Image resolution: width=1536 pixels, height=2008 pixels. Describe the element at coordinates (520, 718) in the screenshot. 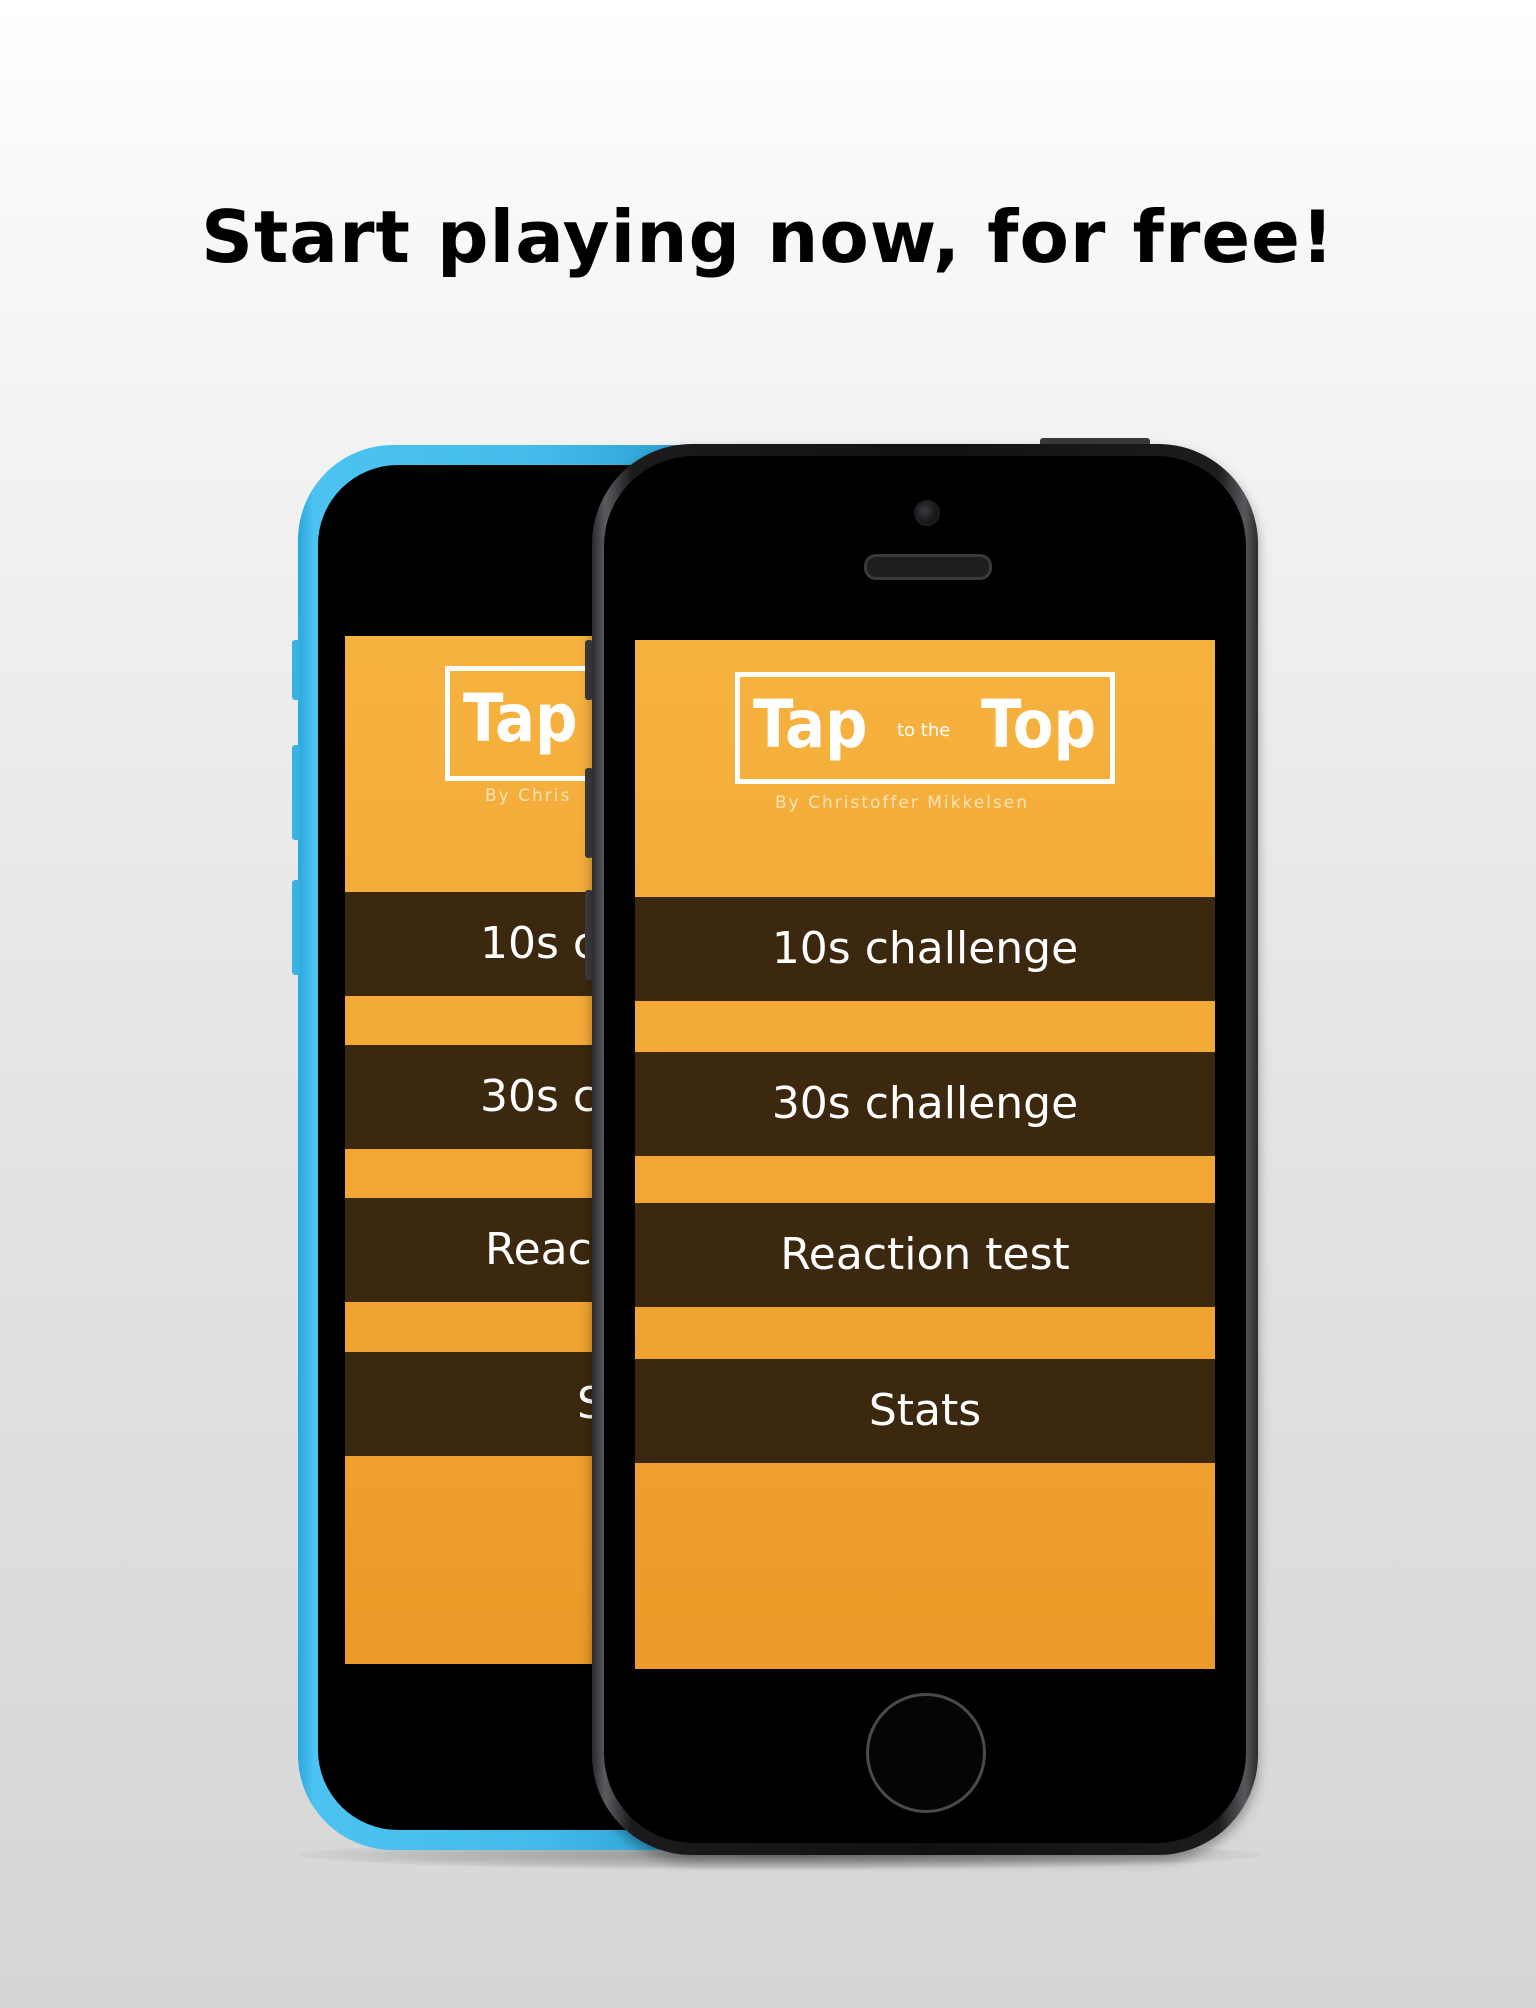

I see `back-logo-word: Tap` at that location.